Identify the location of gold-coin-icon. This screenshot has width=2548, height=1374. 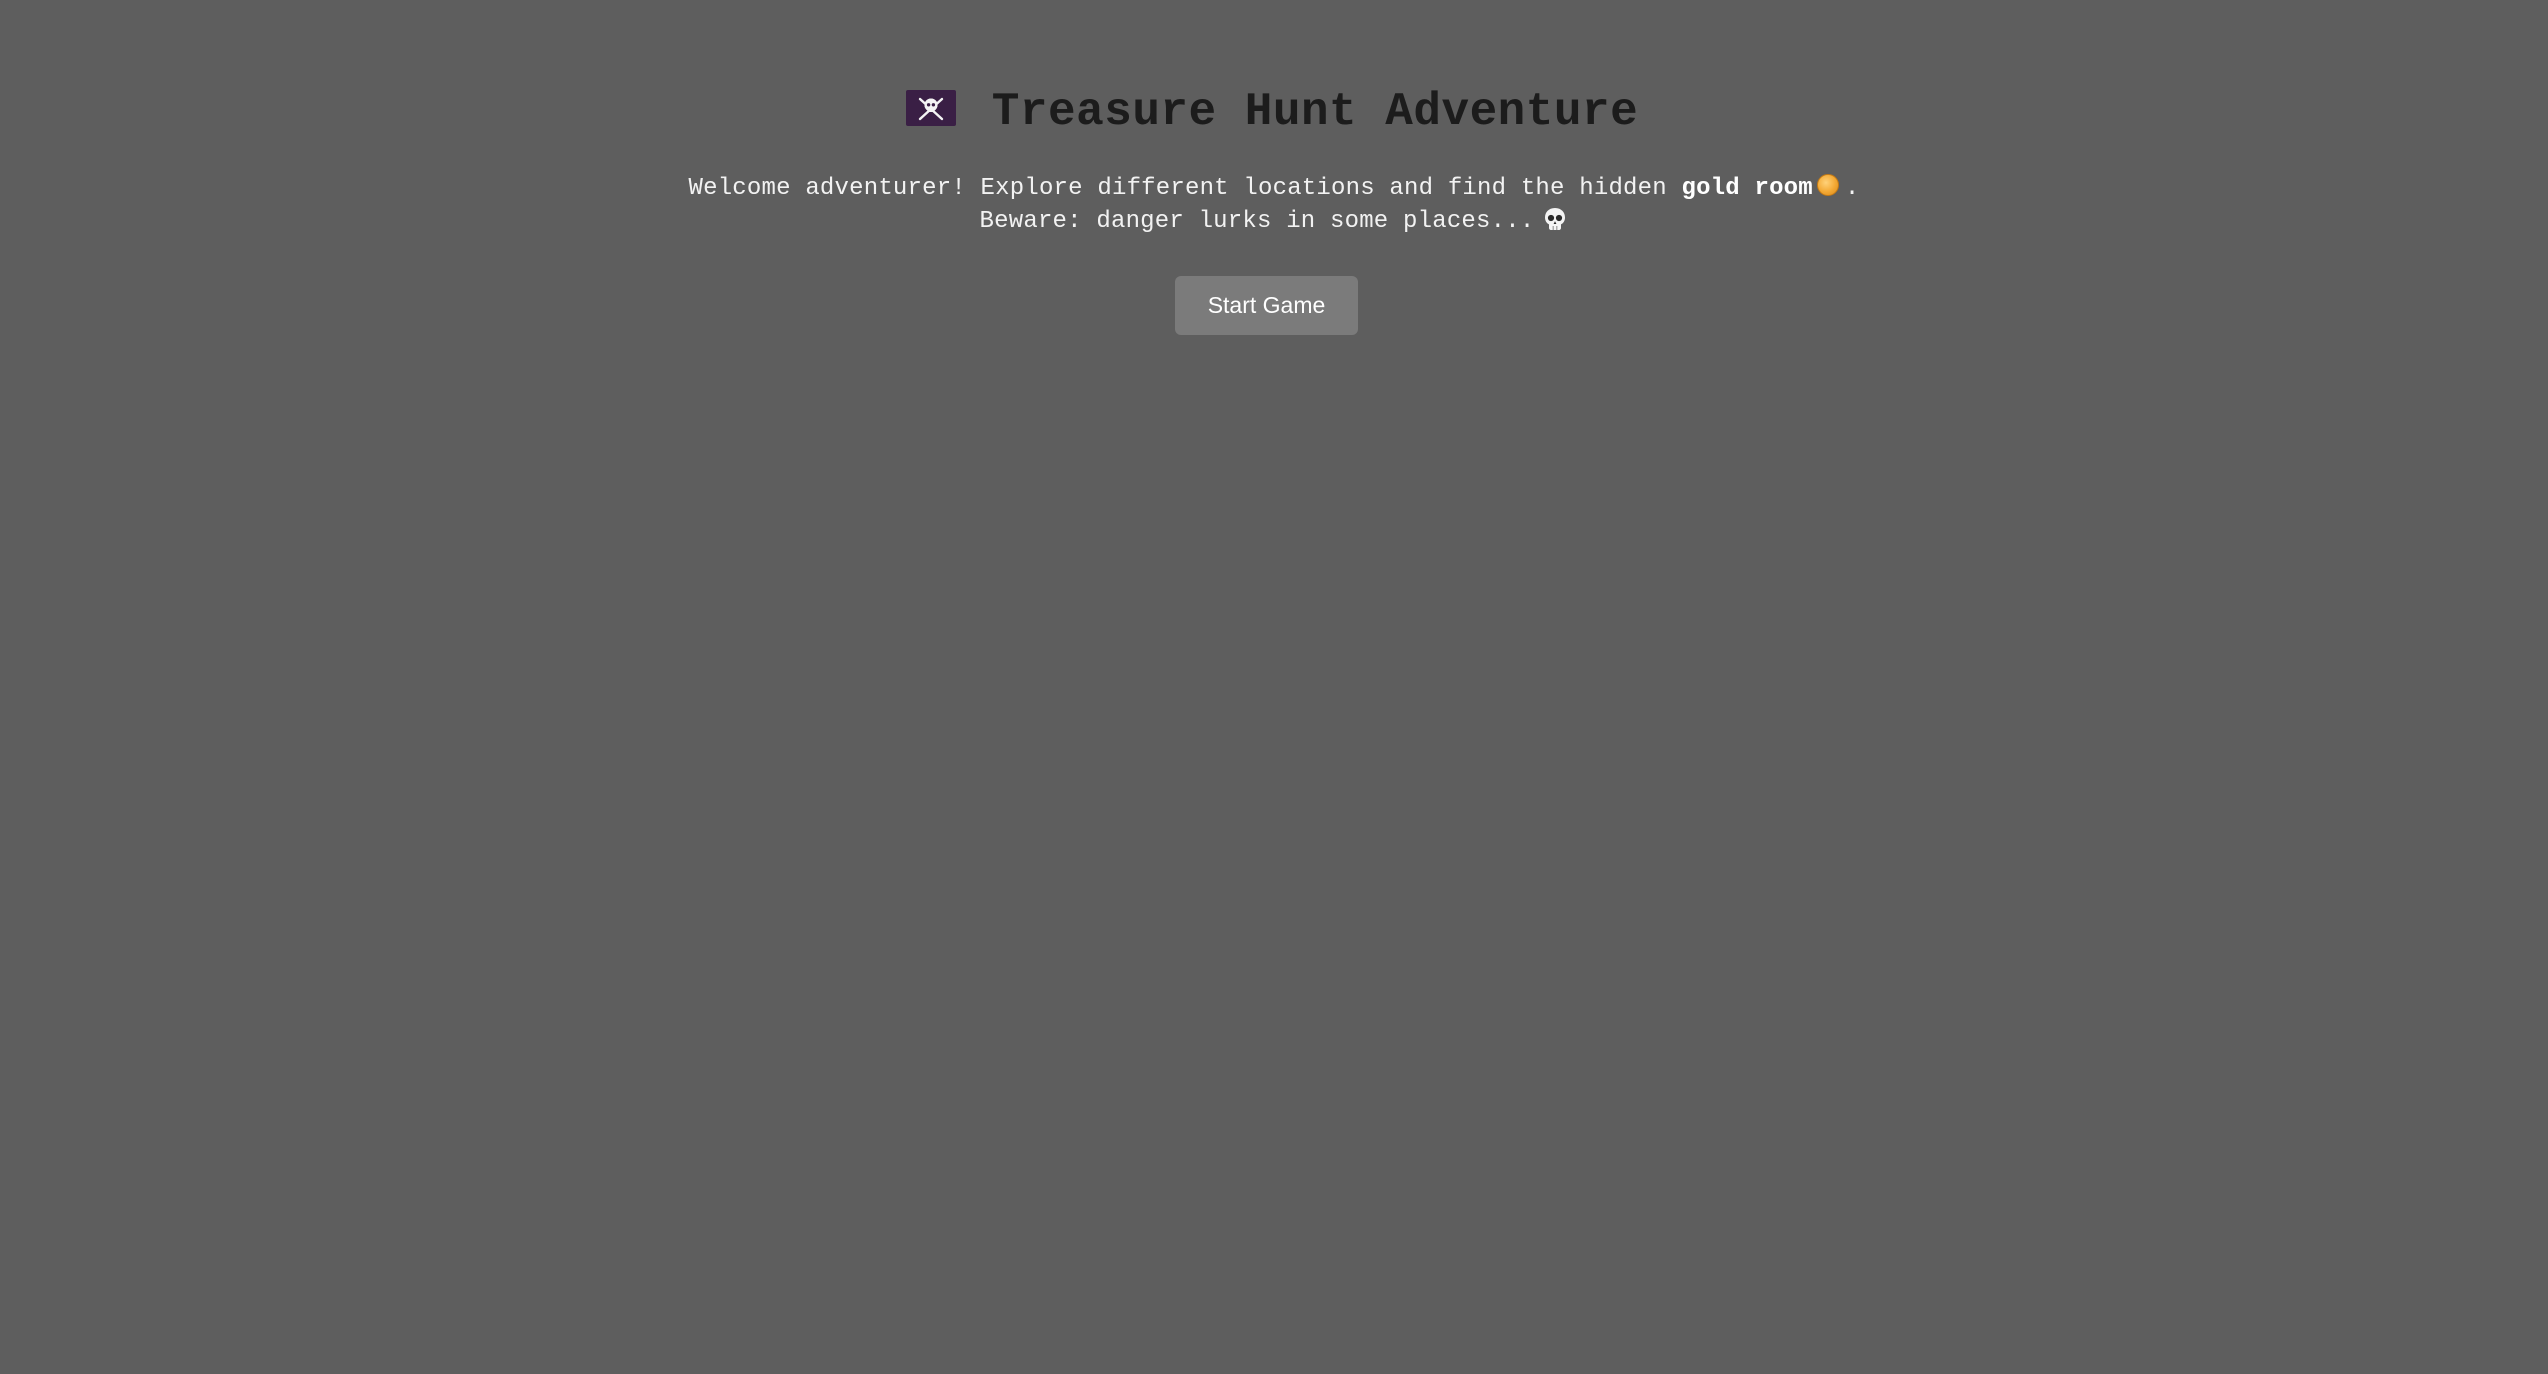
(1827, 185).